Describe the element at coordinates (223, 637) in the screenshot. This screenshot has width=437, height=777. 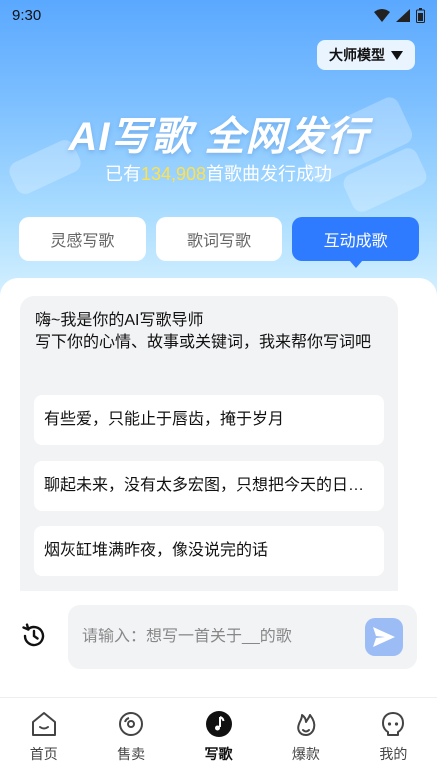
I see `prompt-input` at that location.